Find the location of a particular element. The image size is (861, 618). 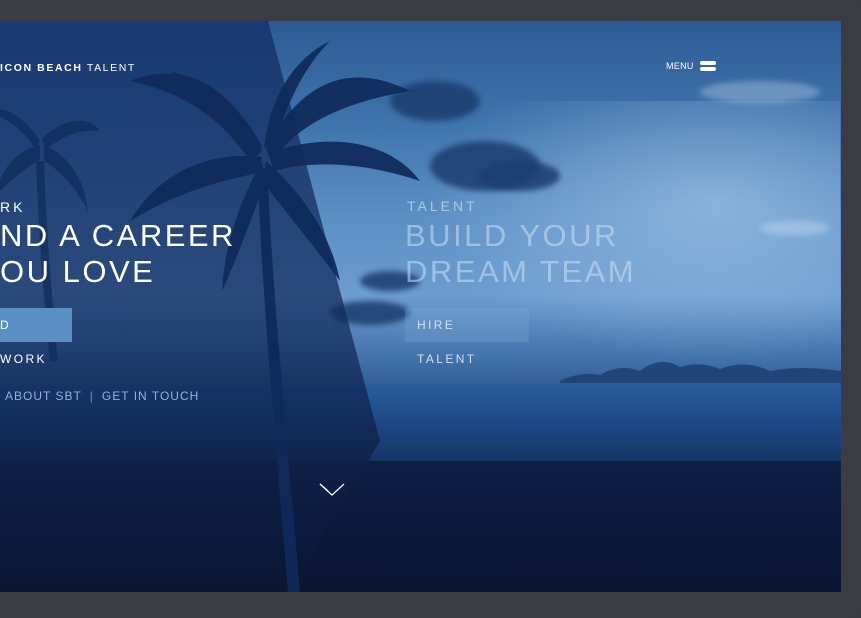

brand-logo: ICON BEACH TALENT is located at coordinates (68, 68).